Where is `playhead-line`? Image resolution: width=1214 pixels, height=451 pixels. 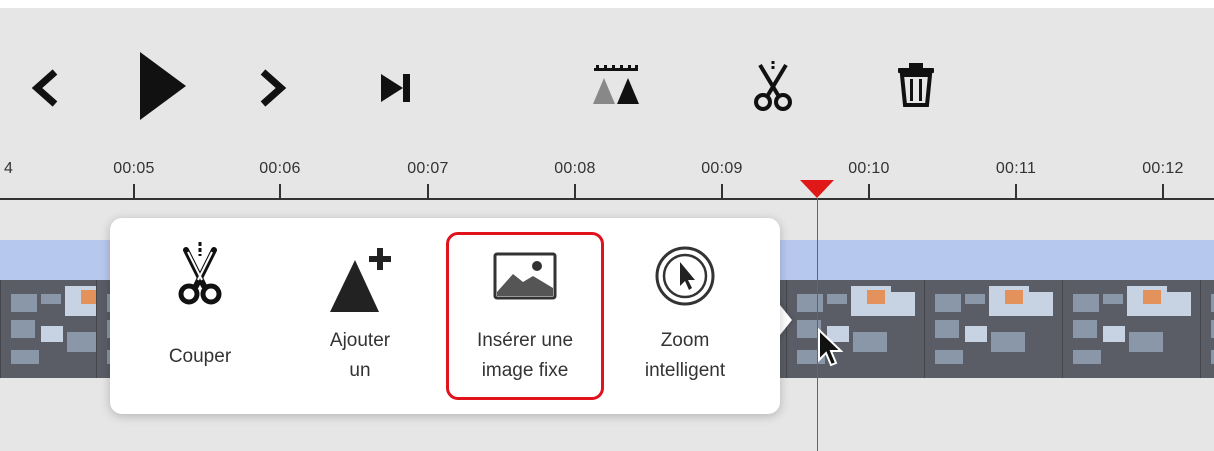 playhead-line is located at coordinates (817, 324).